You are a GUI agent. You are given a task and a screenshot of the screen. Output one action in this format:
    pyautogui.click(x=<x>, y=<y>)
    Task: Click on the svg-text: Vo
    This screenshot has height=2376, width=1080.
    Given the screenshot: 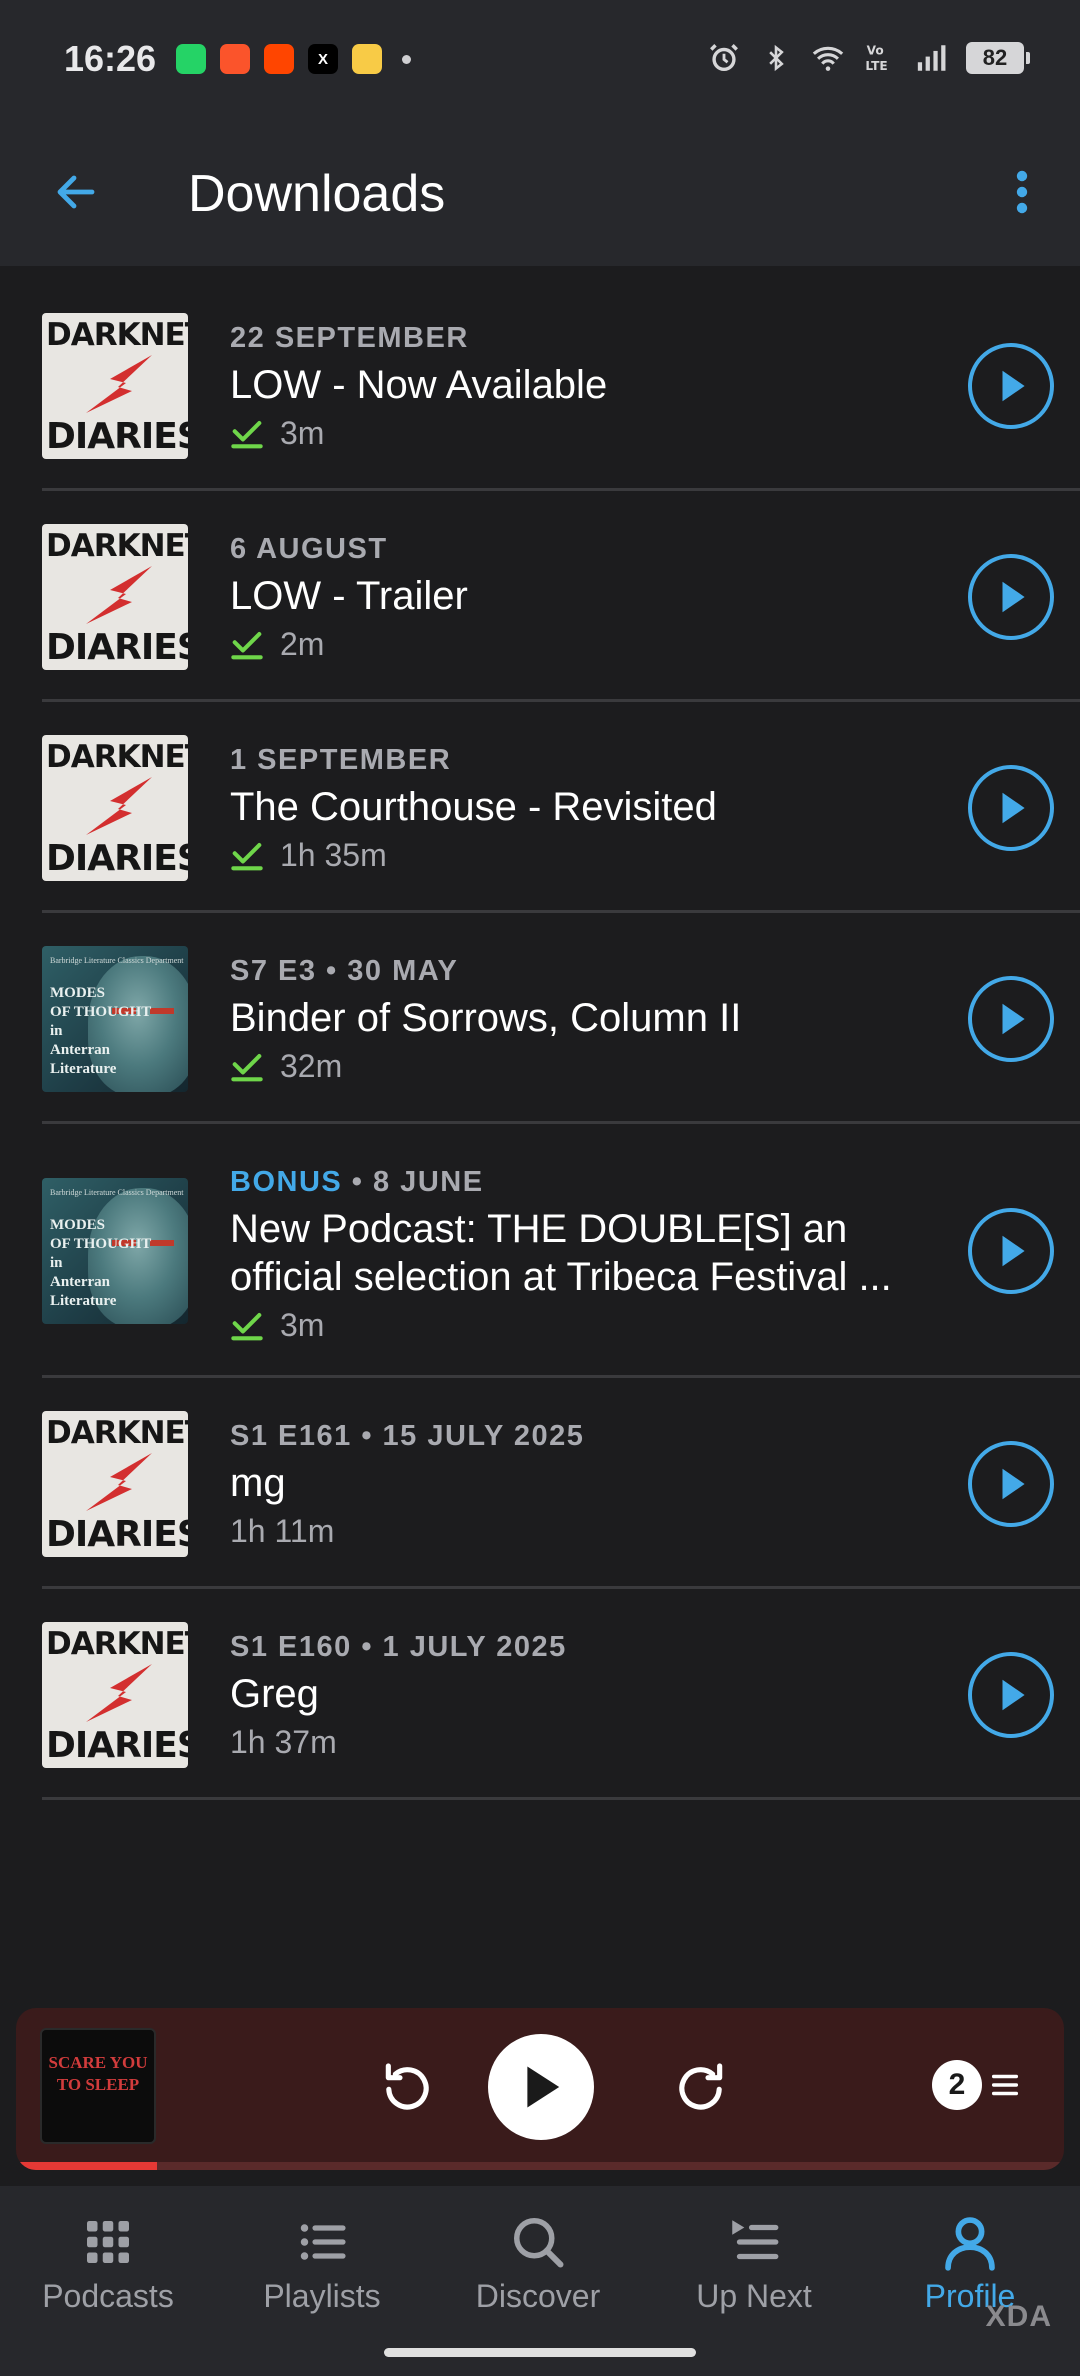 What is the action you would take?
    pyautogui.click(x=875, y=50)
    